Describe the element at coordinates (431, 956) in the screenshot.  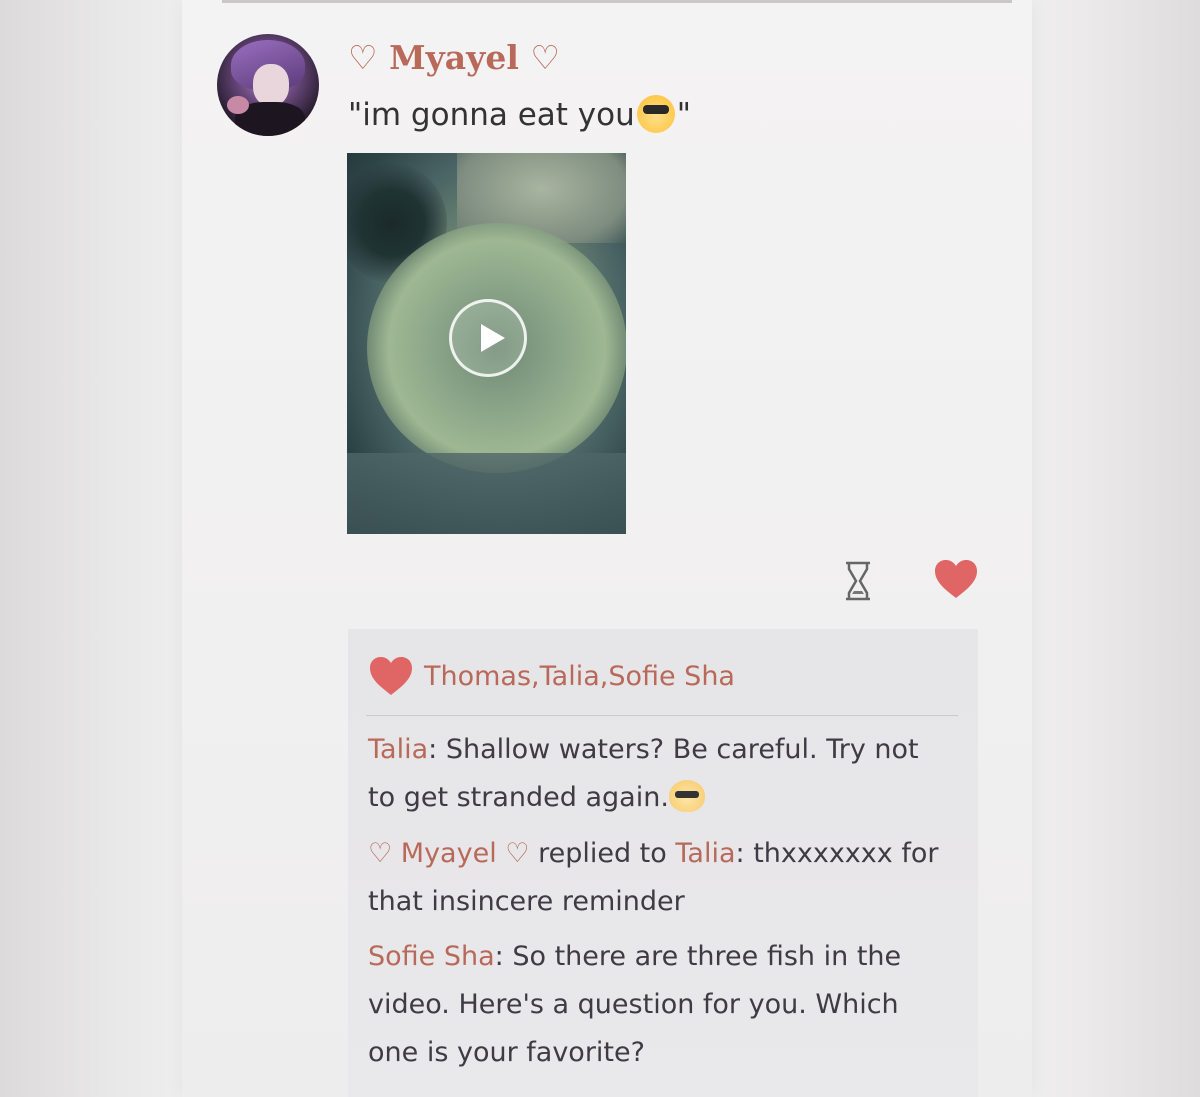
I see `comment-author: Sofie Sha` at that location.